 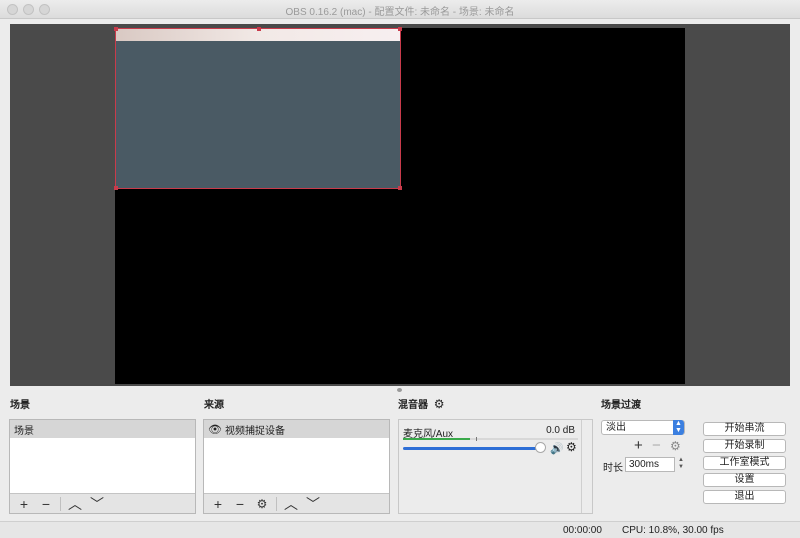 What do you see at coordinates (258, 108) in the screenshot?
I see `video-capture-source-preview` at bounding box center [258, 108].